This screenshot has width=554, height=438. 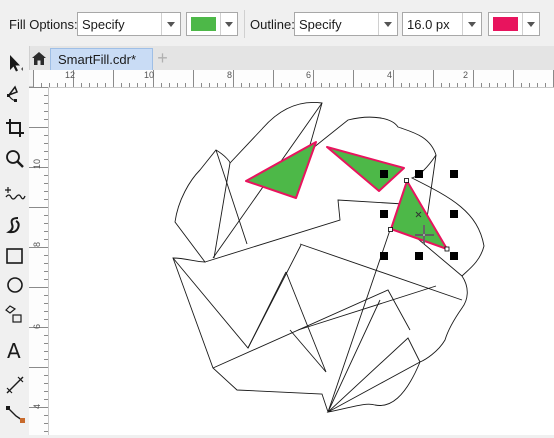 I want to click on fill-options-label: Fill Options:, so click(x=43, y=24).